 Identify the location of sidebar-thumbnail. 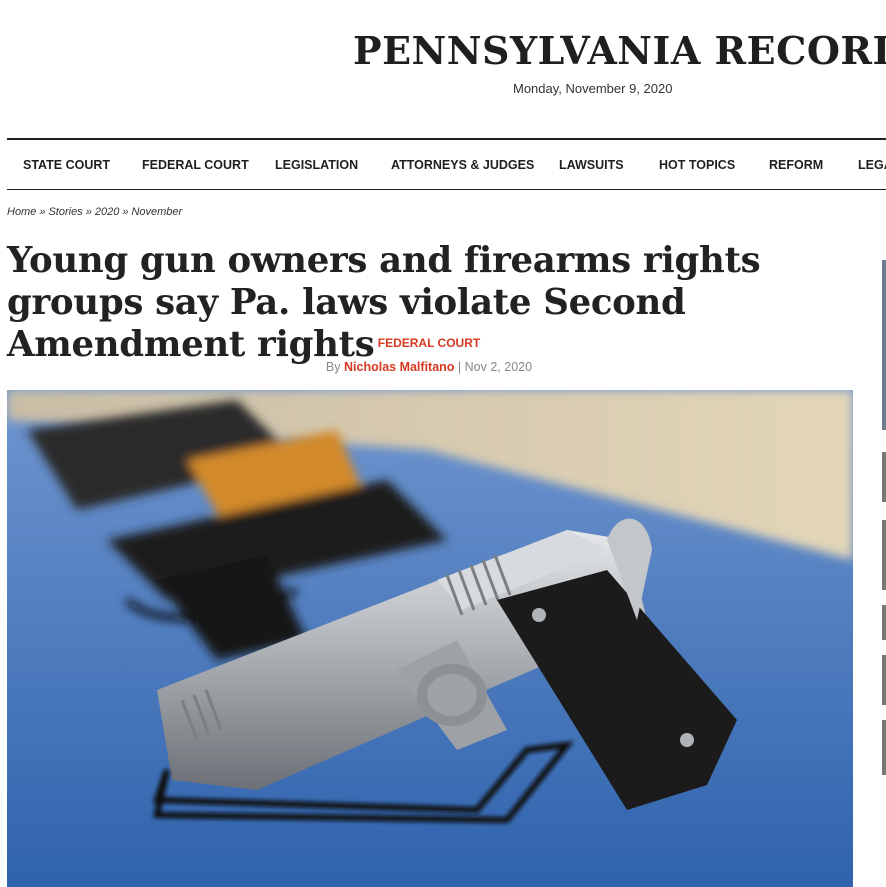
(884, 345).